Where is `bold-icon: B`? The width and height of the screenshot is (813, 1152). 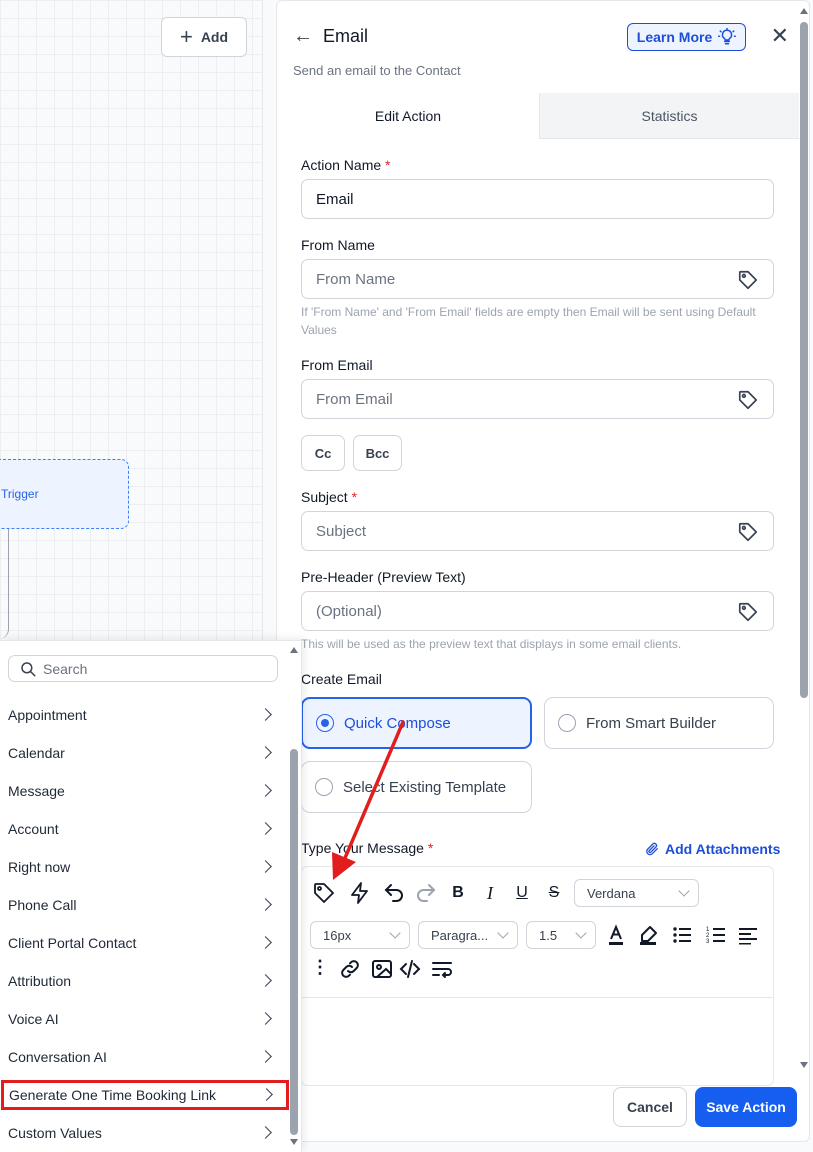
bold-icon: B is located at coordinates (458, 893).